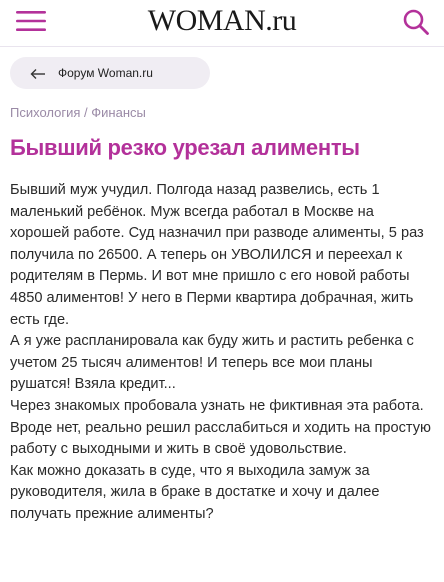 This screenshot has height=582, width=444. Describe the element at coordinates (416, 22) in the screenshot. I see `search-icon` at that location.